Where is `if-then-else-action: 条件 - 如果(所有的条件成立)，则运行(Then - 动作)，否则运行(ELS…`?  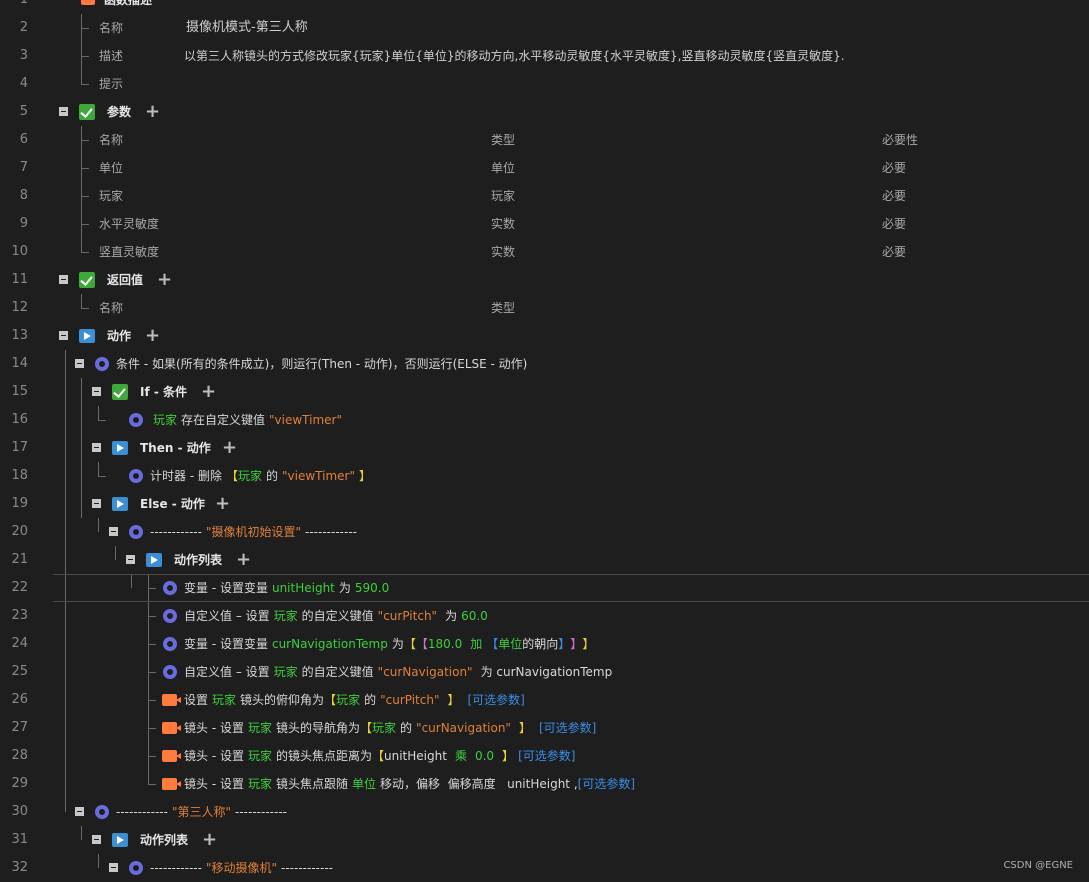
if-then-else-action: 条件 - 如果(所有的条件成立)，则运行(Then - 动作)，否则运行(ELS… is located at coordinates (321, 364).